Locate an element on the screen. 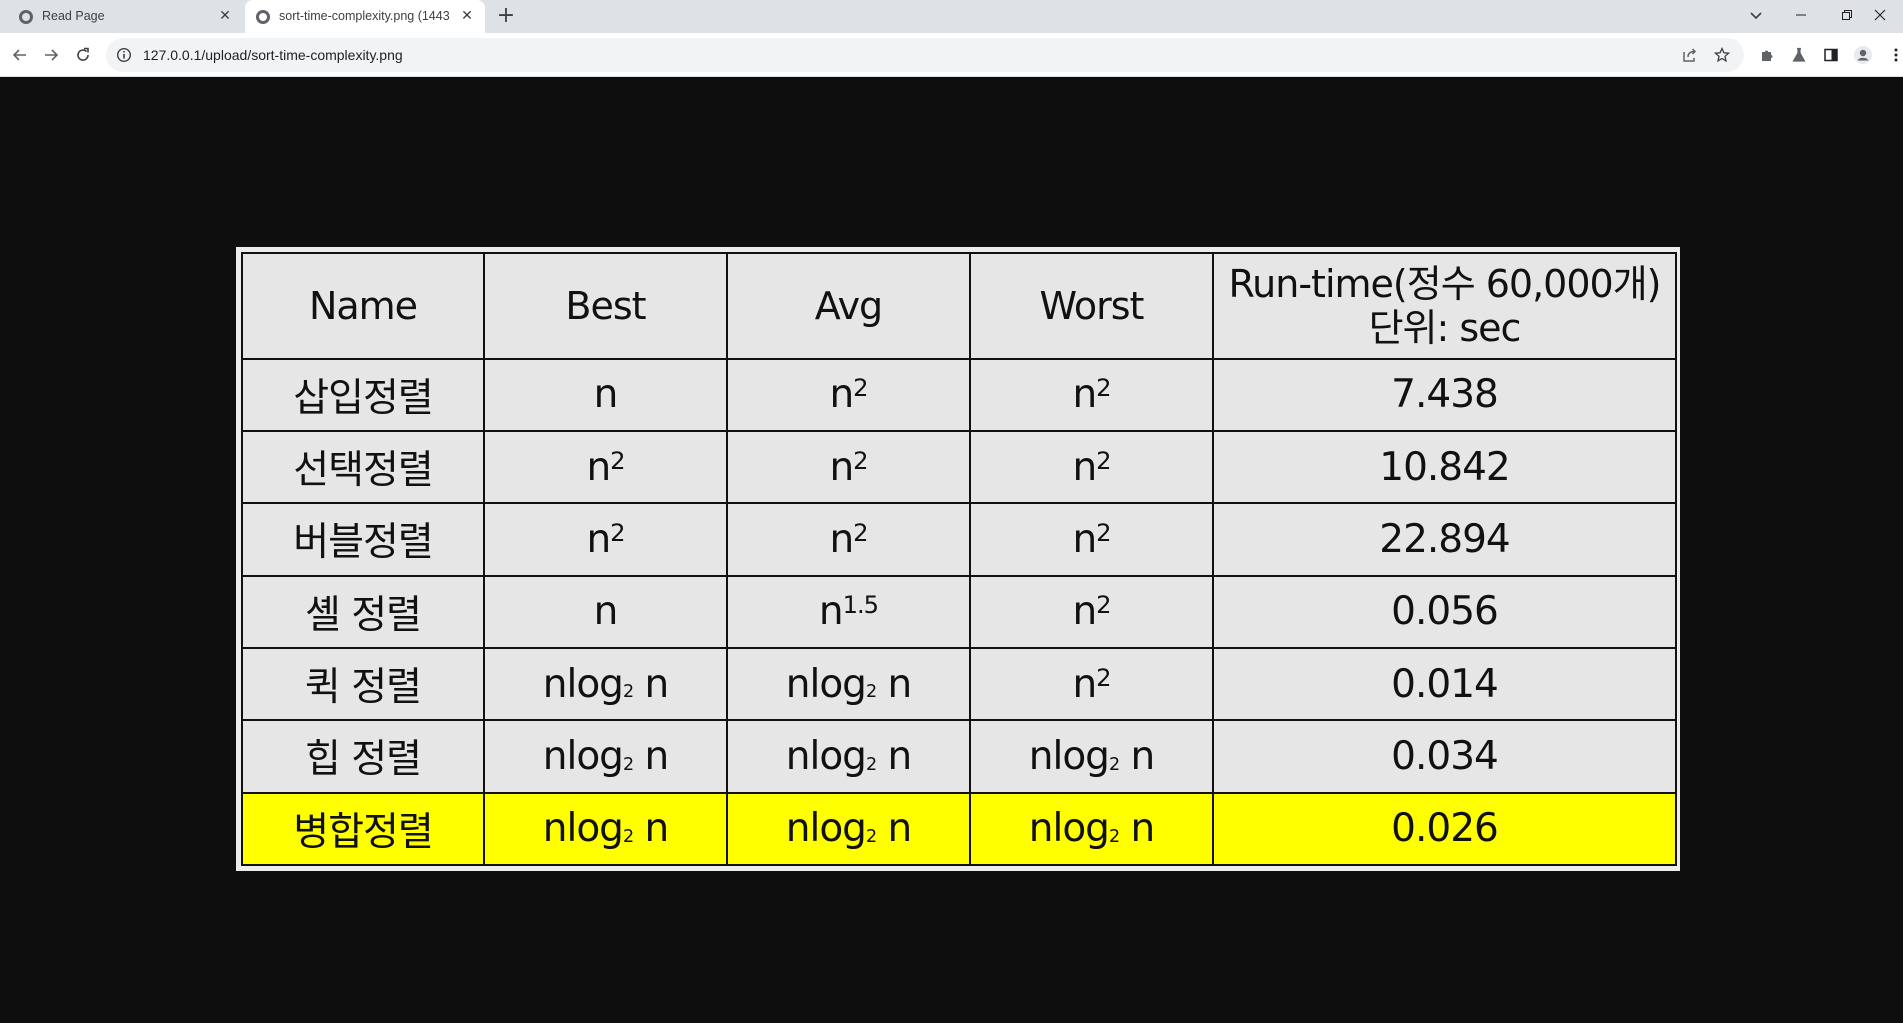  cell-runtime: 0.014 is located at coordinates (1444, 684).